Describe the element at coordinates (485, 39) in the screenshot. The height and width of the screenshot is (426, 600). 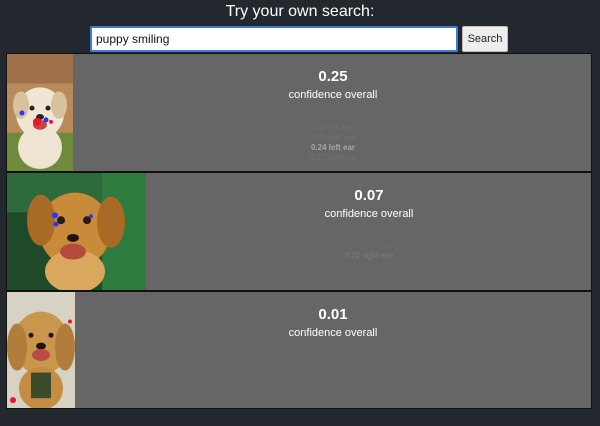
I see `search-button: Search` at that location.